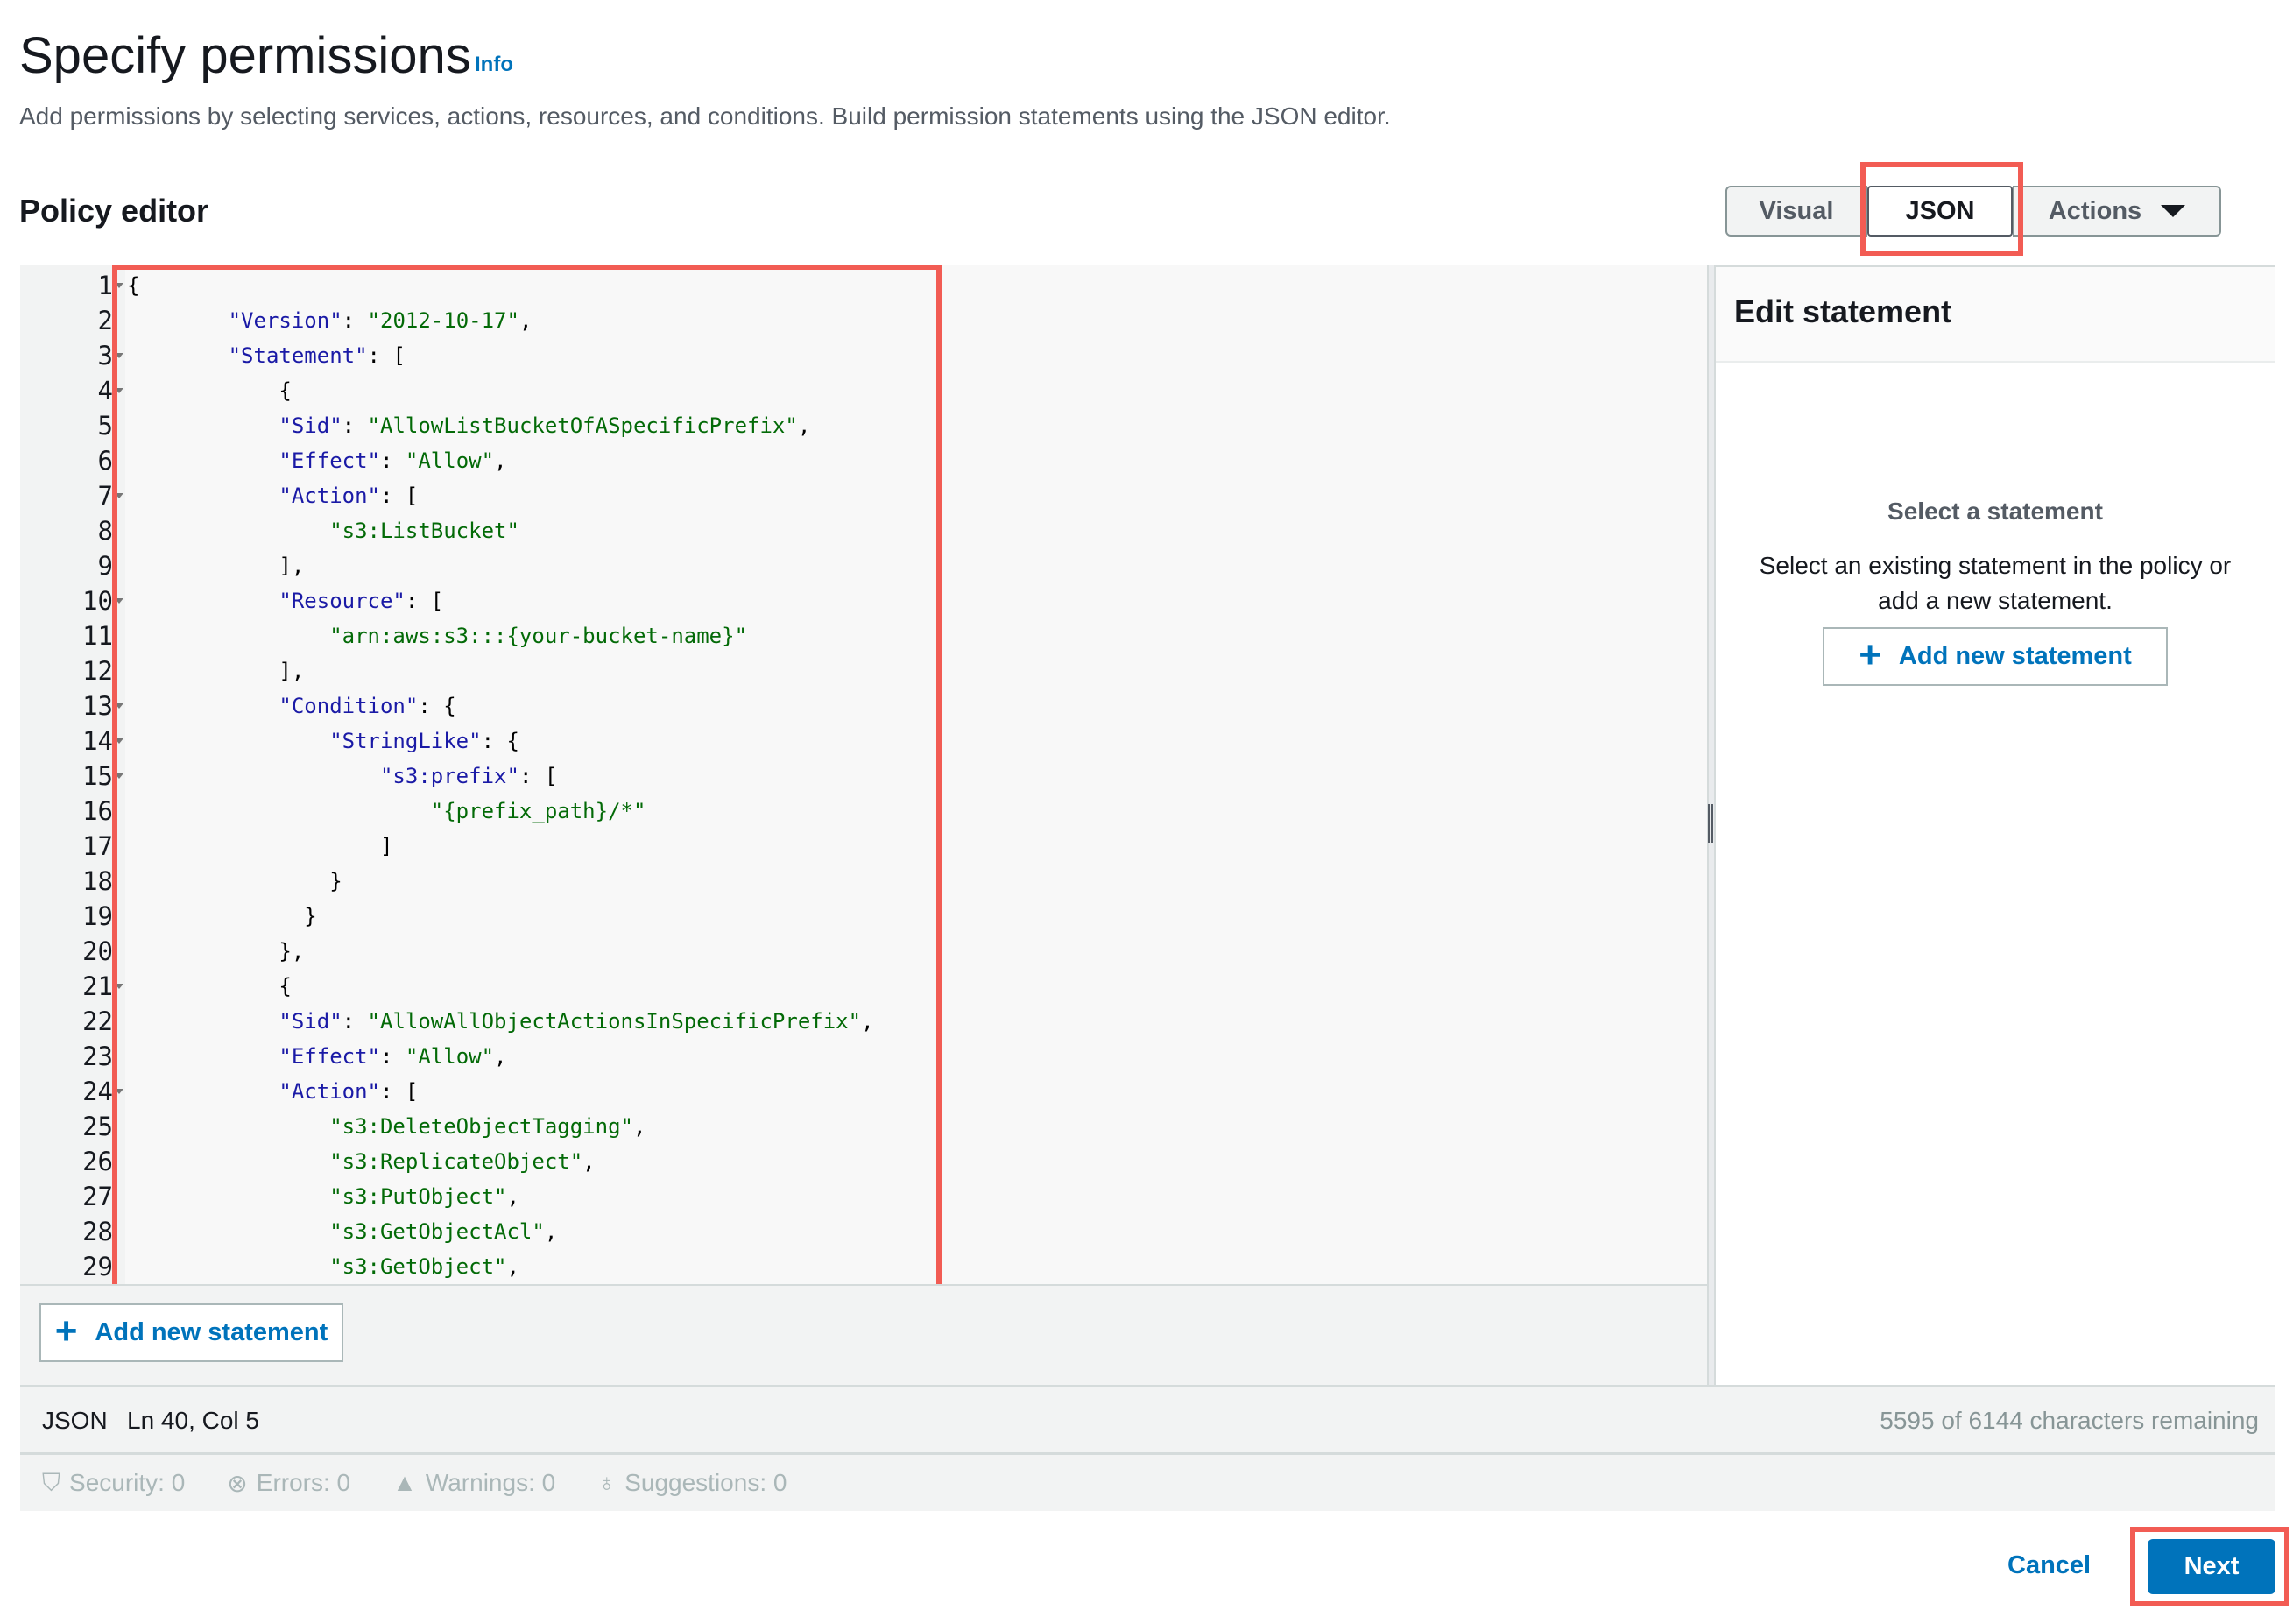 The image size is (2293, 1624). I want to click on code-line: "s3:DeleteObjectTagging",, so click(487, 1126).